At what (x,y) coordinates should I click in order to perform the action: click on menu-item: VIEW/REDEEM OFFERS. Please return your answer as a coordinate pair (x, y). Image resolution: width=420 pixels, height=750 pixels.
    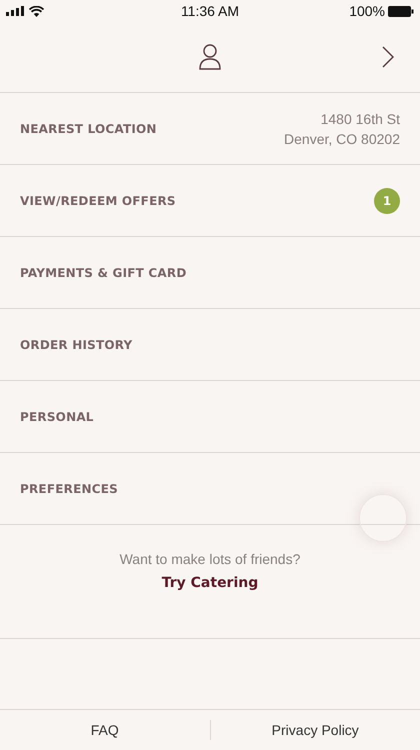
    Looking at the image, I should click on (98, 201).